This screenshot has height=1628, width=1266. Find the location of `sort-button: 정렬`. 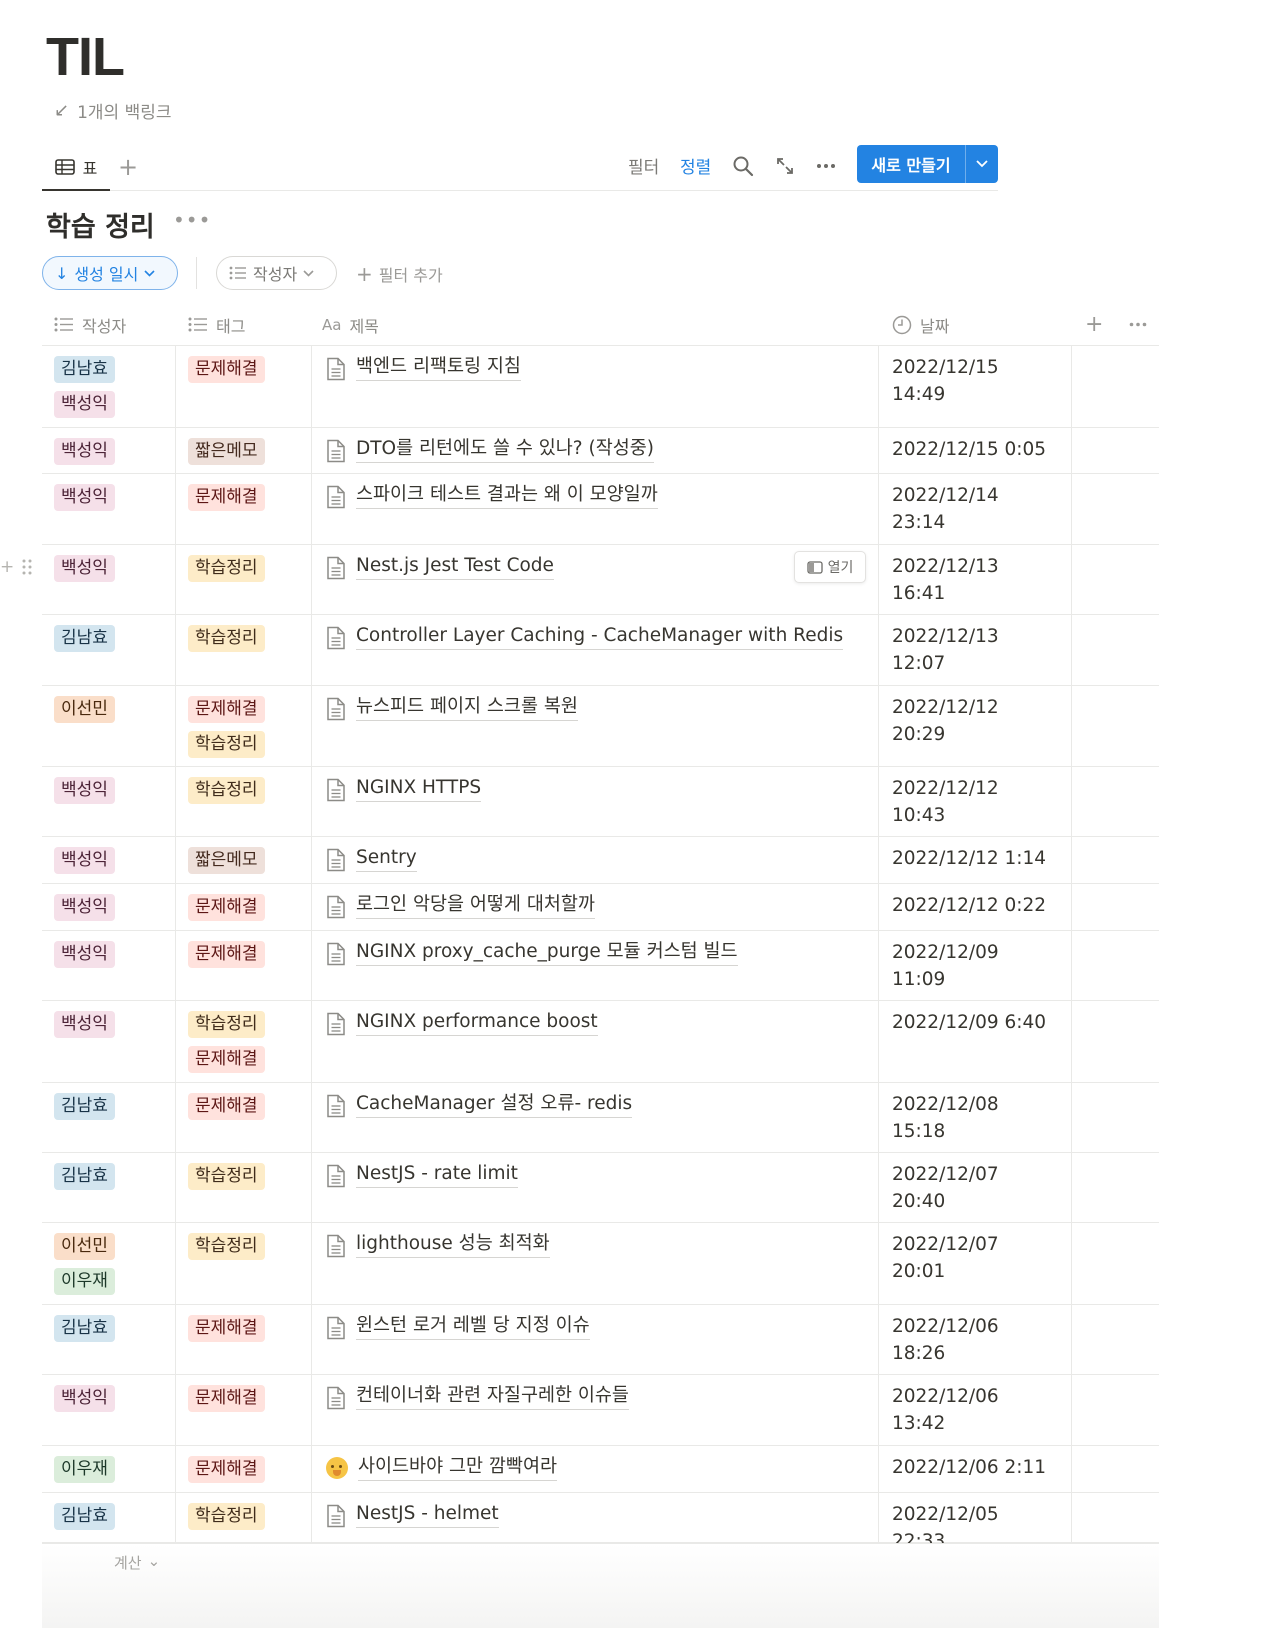

sort-button: 정렬 is located at coordinates (695, 165).